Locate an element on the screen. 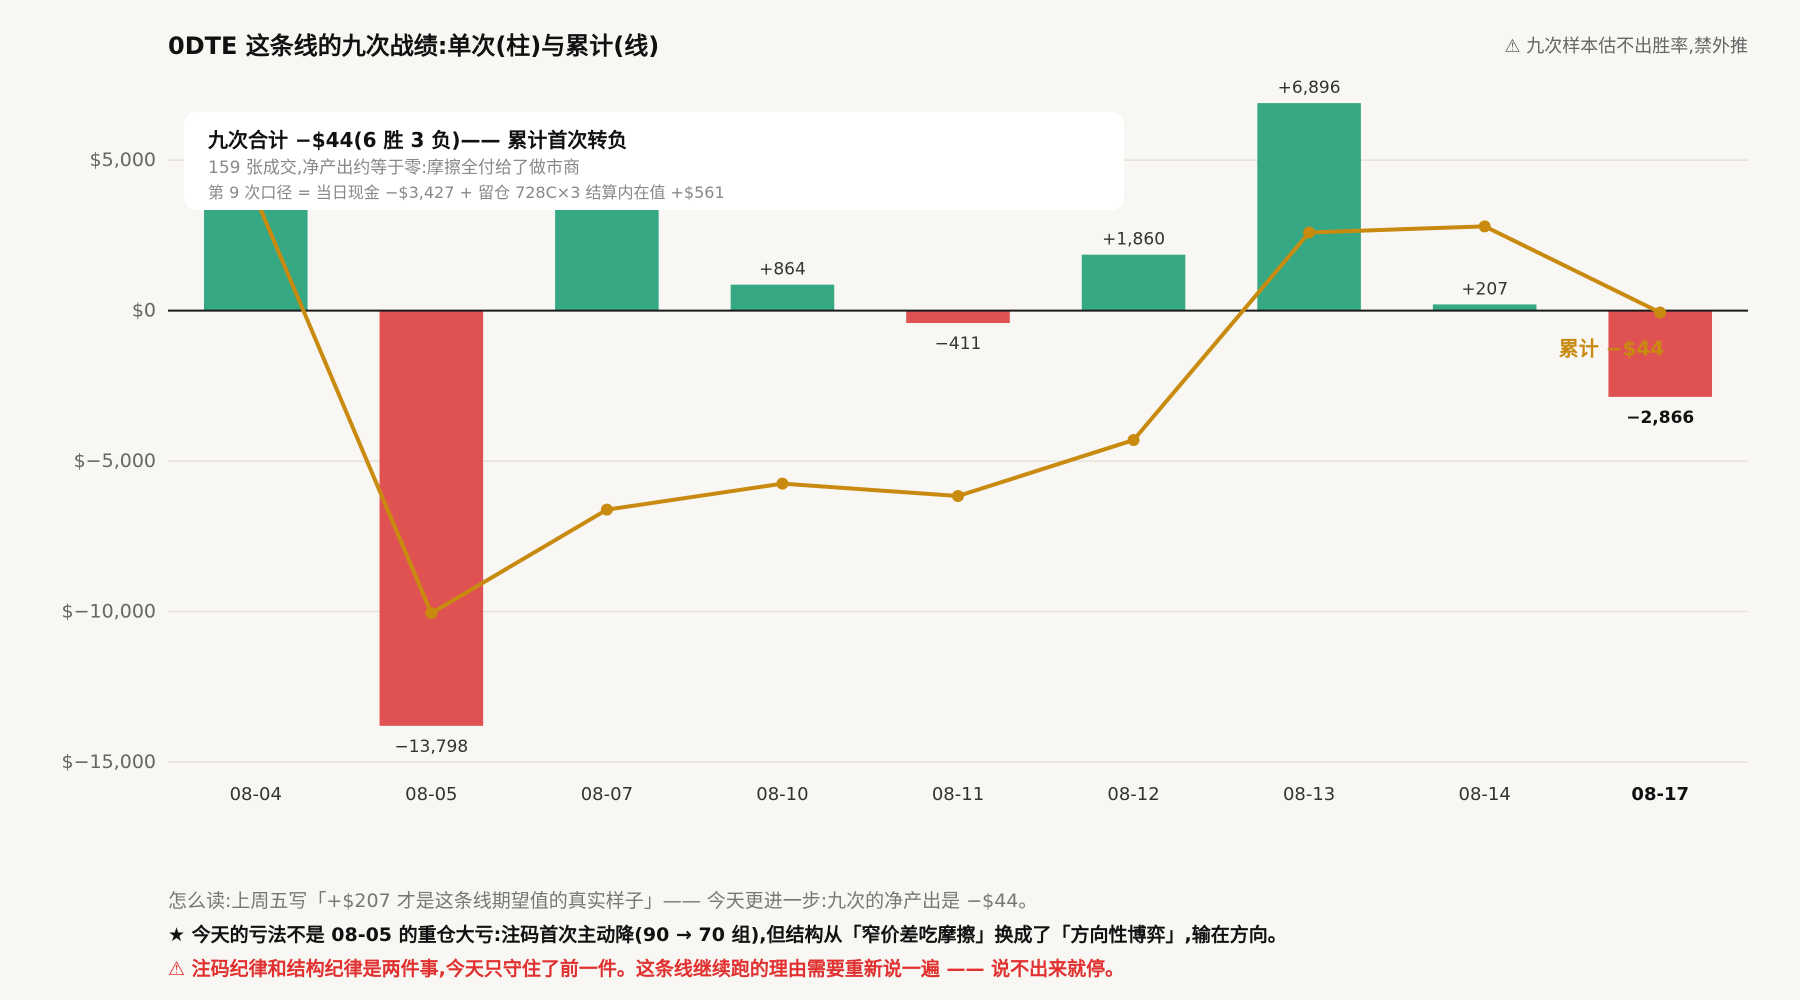 The width and height of the screenshot is (1800, 1000). y-tick-label: $−5,000 is located at coordinates (115, 461).